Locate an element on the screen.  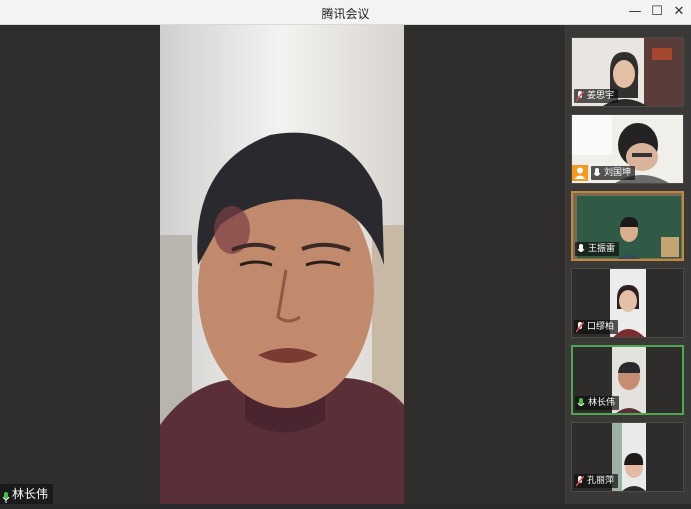
participant-label: 刘国坤 is located at coordinates (613, 173).